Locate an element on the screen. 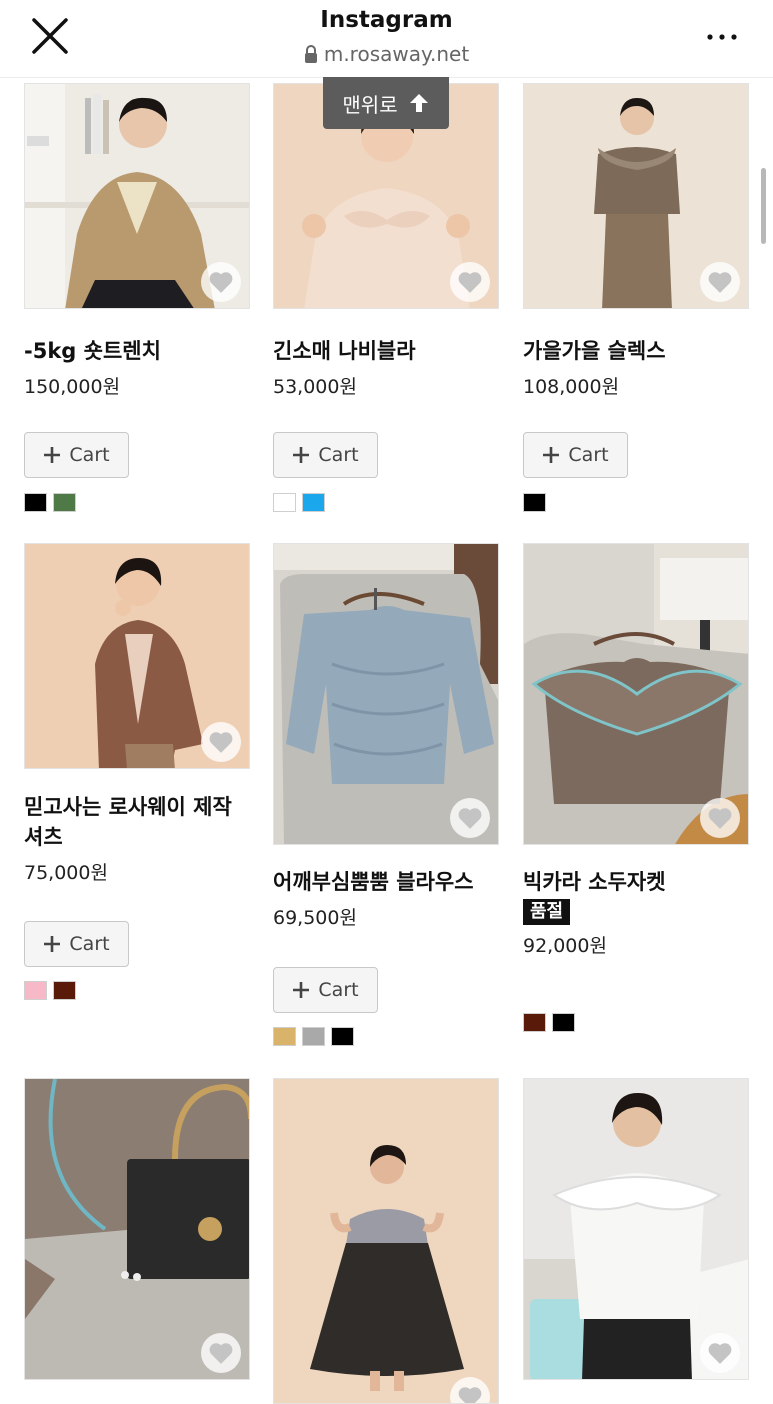 Image resolution: width=773 pixels, height=1404 pixels. browser-url: m.rosaway.net is located at coordinates (386, 54).